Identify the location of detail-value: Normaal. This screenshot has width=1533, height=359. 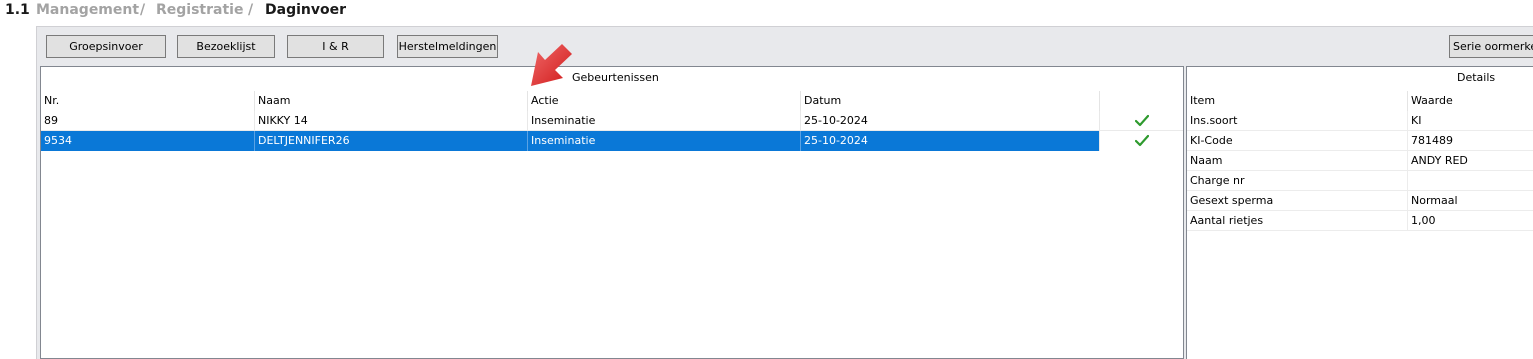
(1470, 201).